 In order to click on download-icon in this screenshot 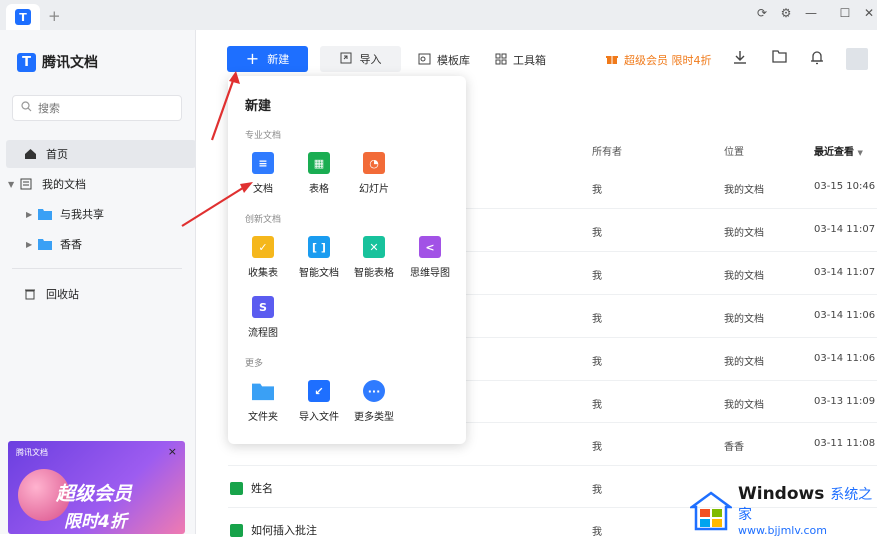, I will do `click(740, 59)`.